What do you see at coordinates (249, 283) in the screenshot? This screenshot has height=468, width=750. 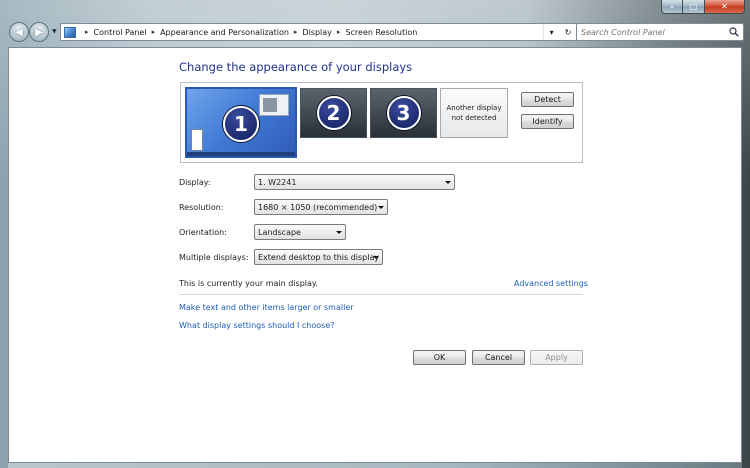 I see `main-display-note: This is currently your main display.` at bounding box center [249, 283].